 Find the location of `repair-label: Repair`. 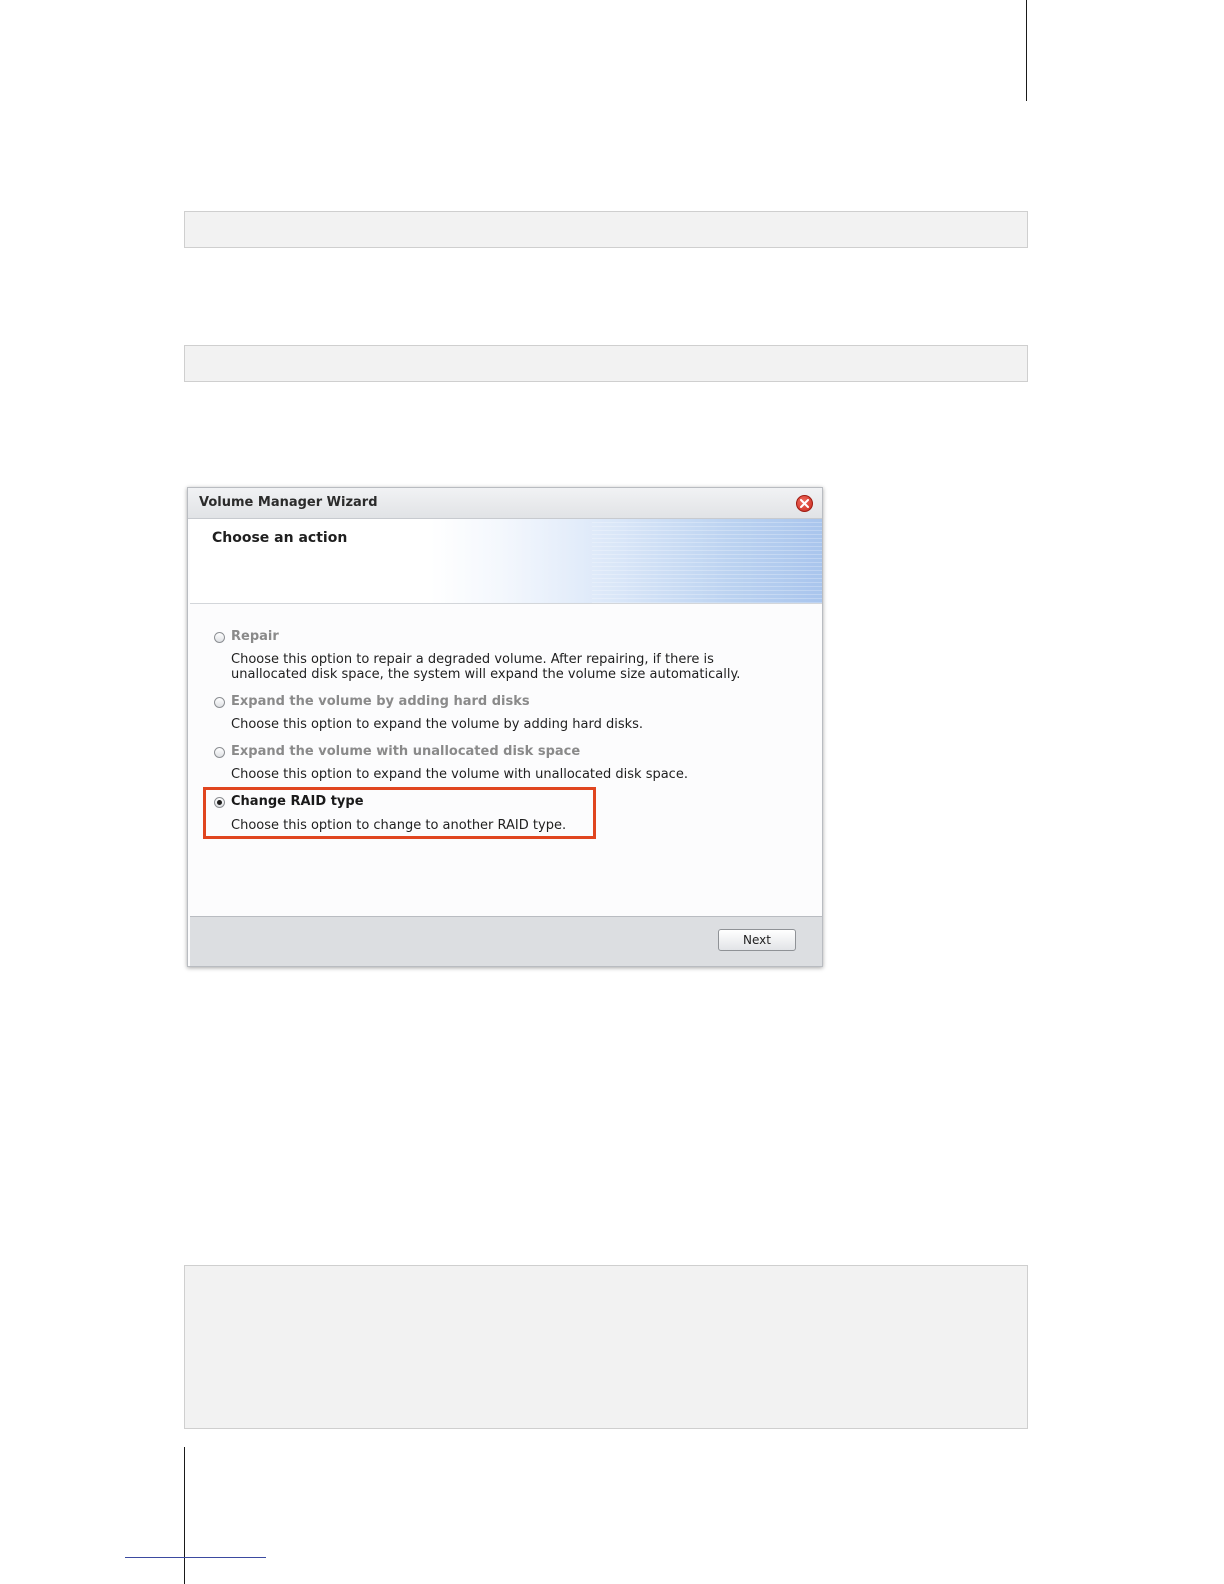

repair-label: Repair is located at coordinates (255, 636).